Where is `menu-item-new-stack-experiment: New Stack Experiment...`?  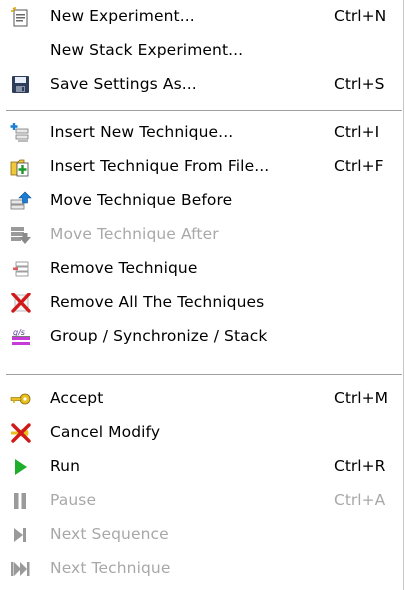 menu-item-new-stack-experiment: New Stack Experiment... is located at coordinates (200, 51).